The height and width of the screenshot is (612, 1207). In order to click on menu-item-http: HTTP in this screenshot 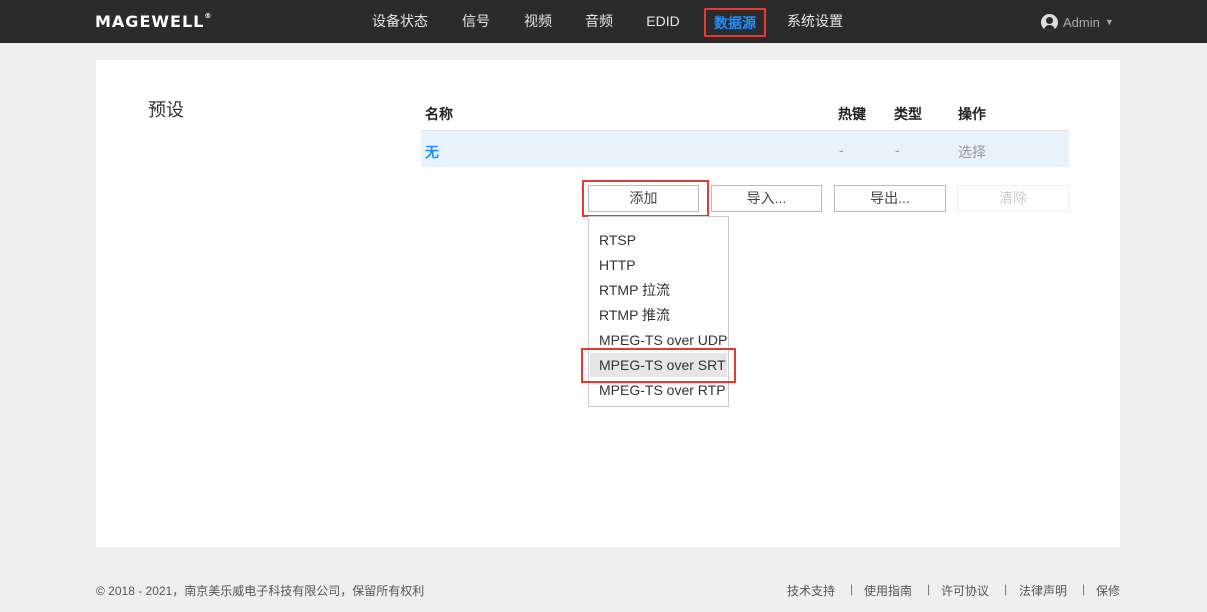, I will do `click(658, 265)`.